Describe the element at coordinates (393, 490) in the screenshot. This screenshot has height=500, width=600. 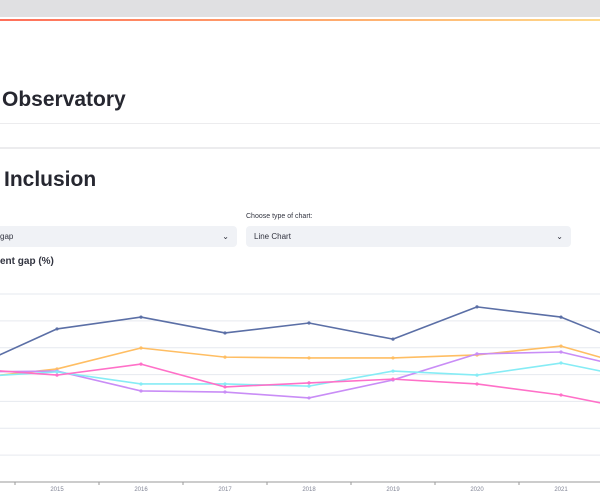
I see `x-tick-label: 2019` at that location.